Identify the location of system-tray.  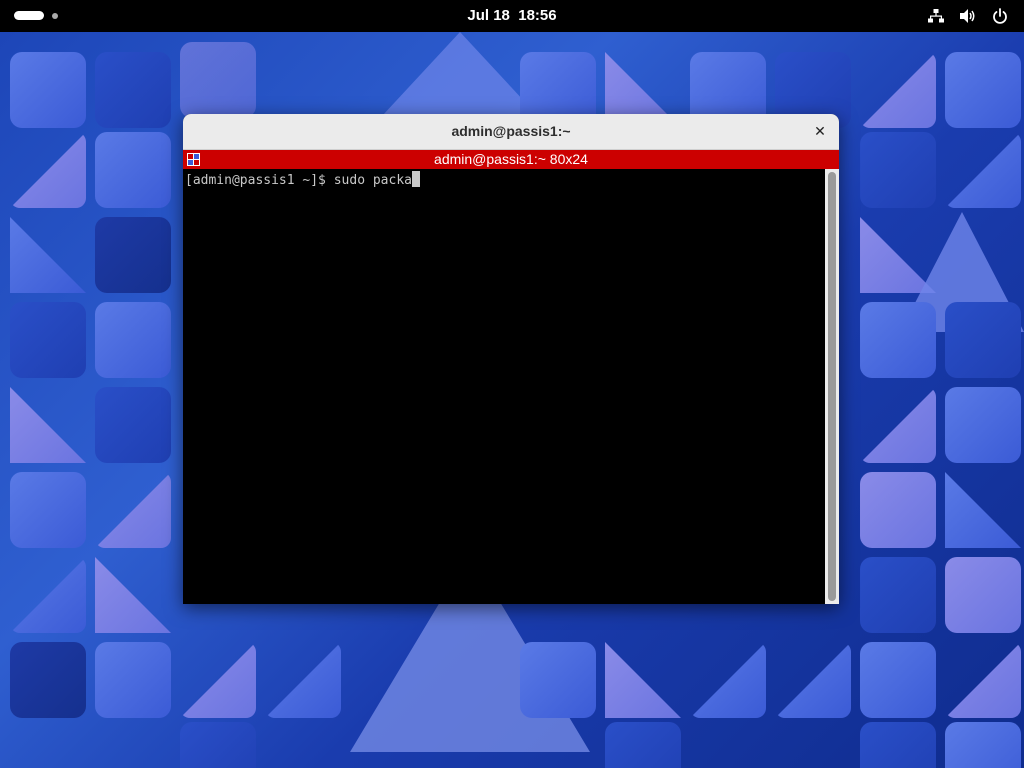
(968, 16).